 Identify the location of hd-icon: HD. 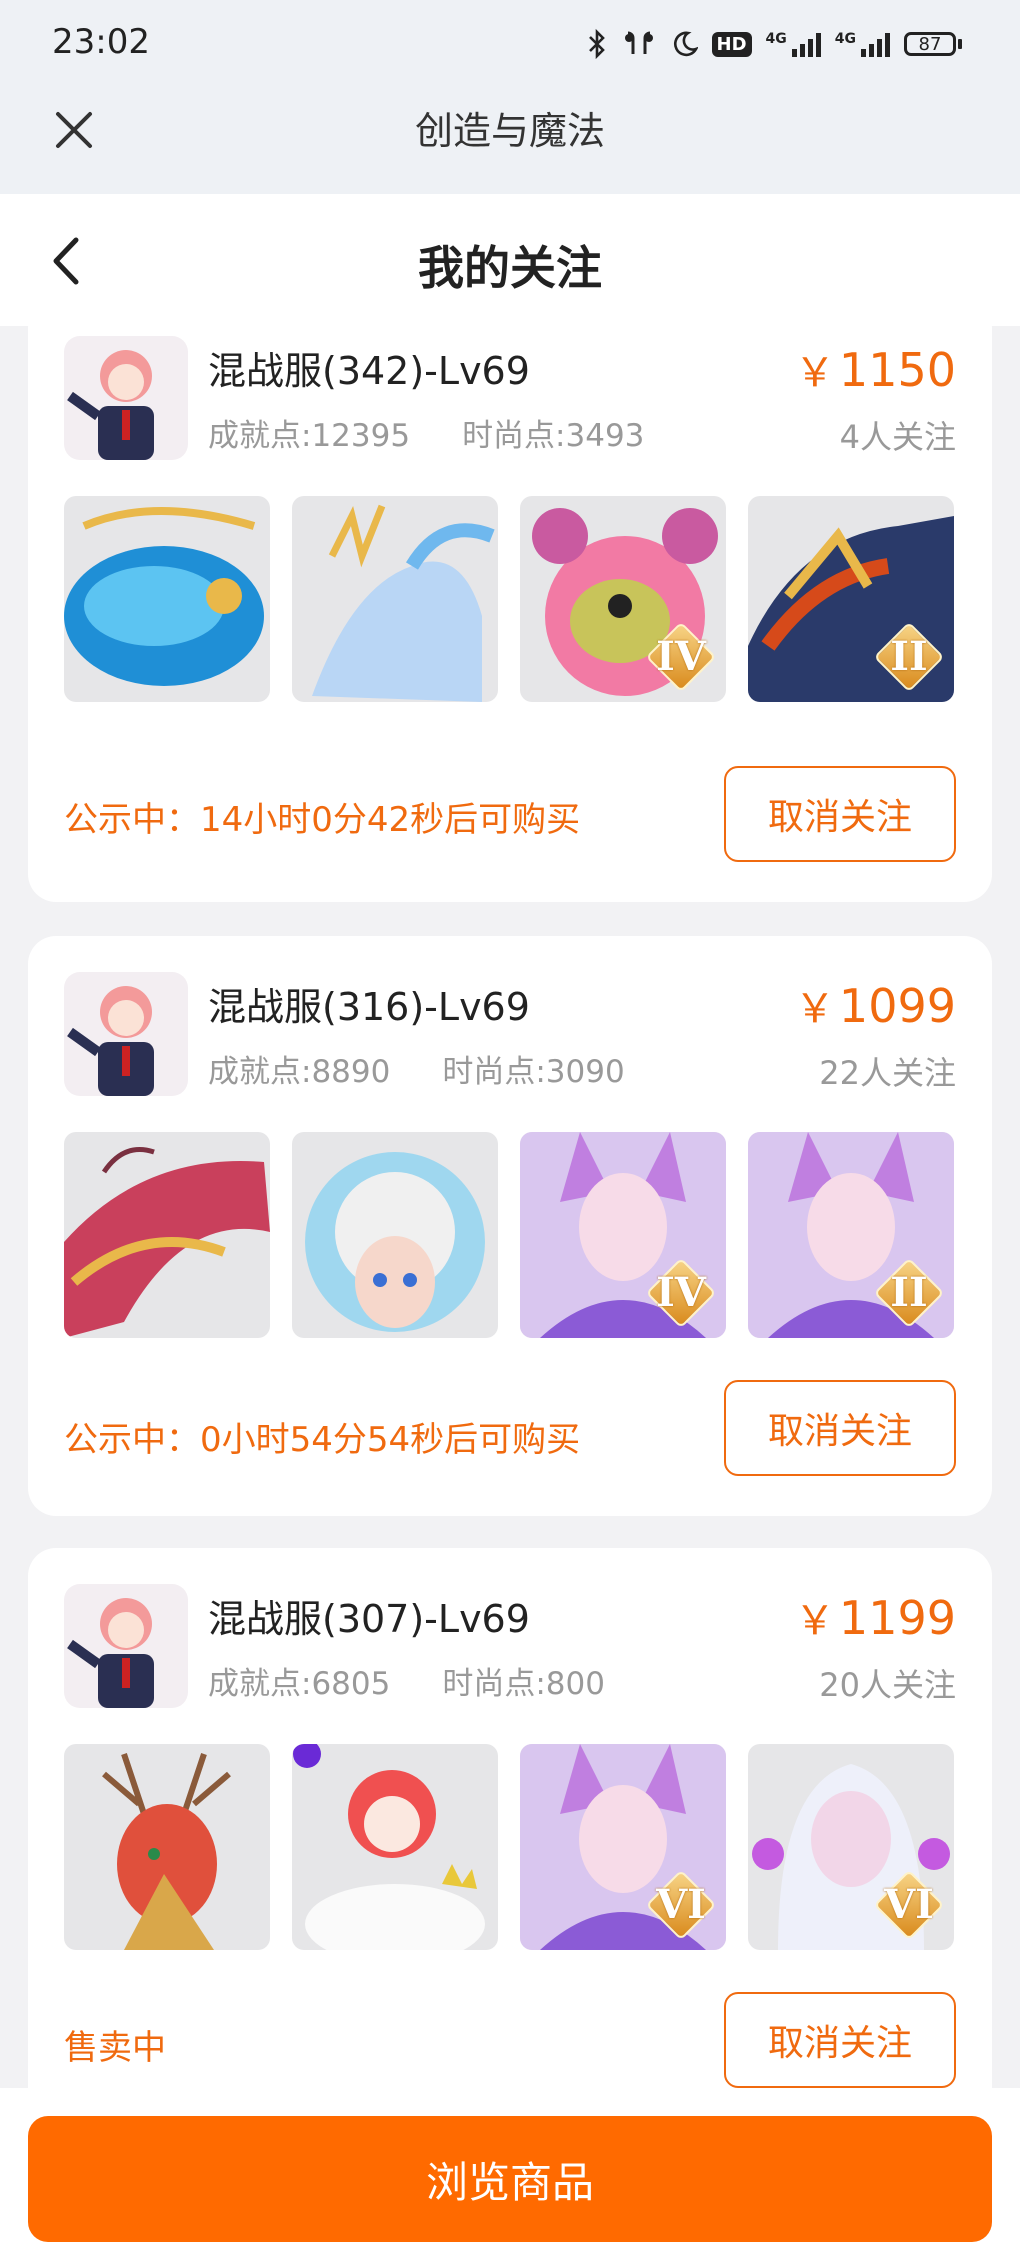
(731, 44).